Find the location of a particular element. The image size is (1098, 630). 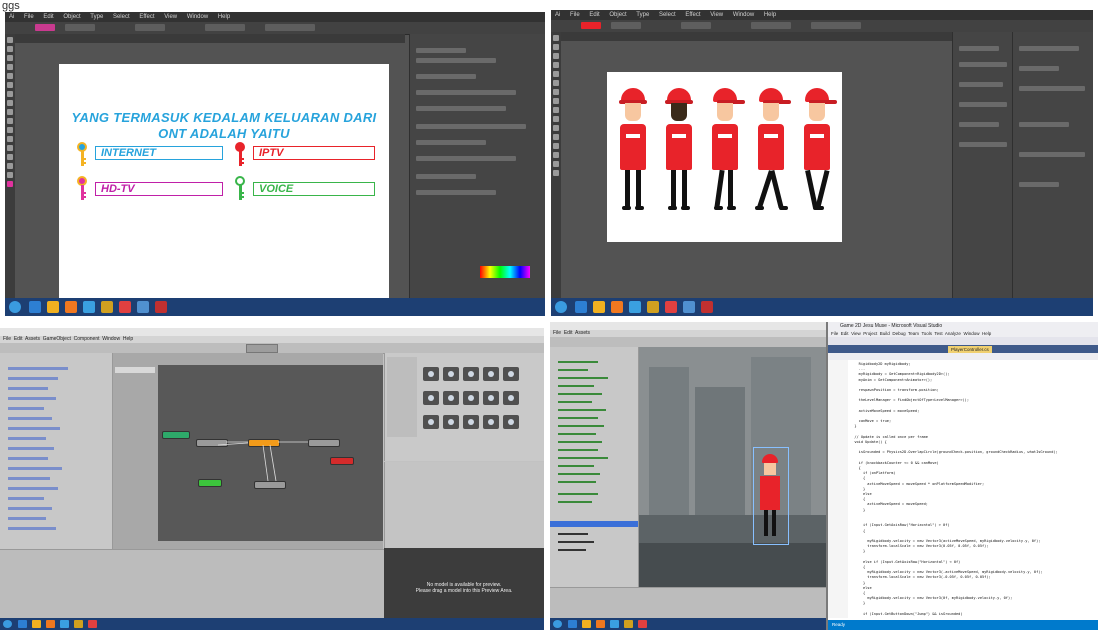

menu-item: Build is located at coordinates (885, 333).